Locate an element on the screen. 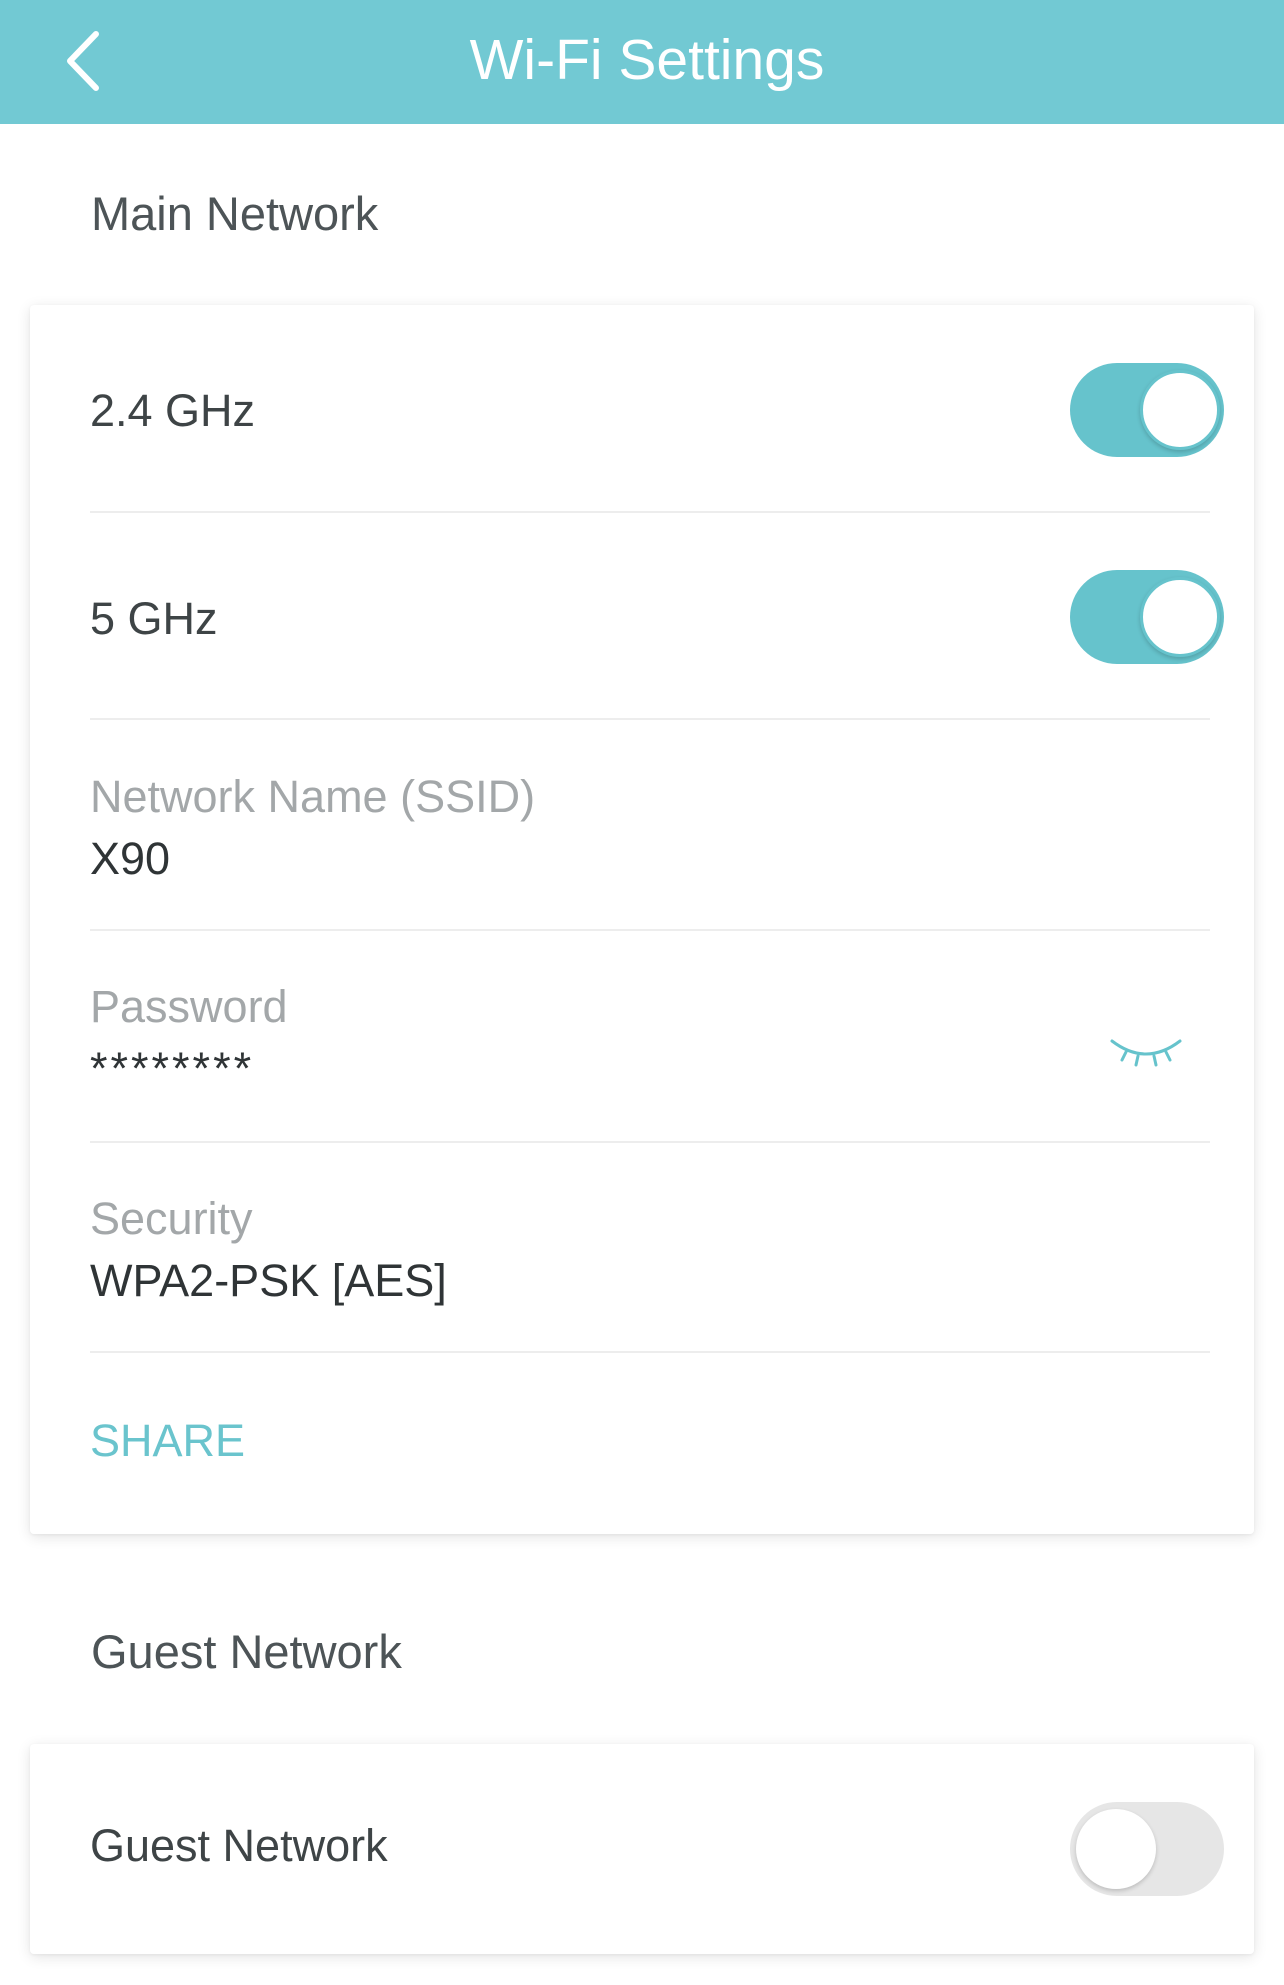 The height and width of the screenshot is (1985, 1284). guest-network-label: Guest Network is located at coordinates (239, 1845).